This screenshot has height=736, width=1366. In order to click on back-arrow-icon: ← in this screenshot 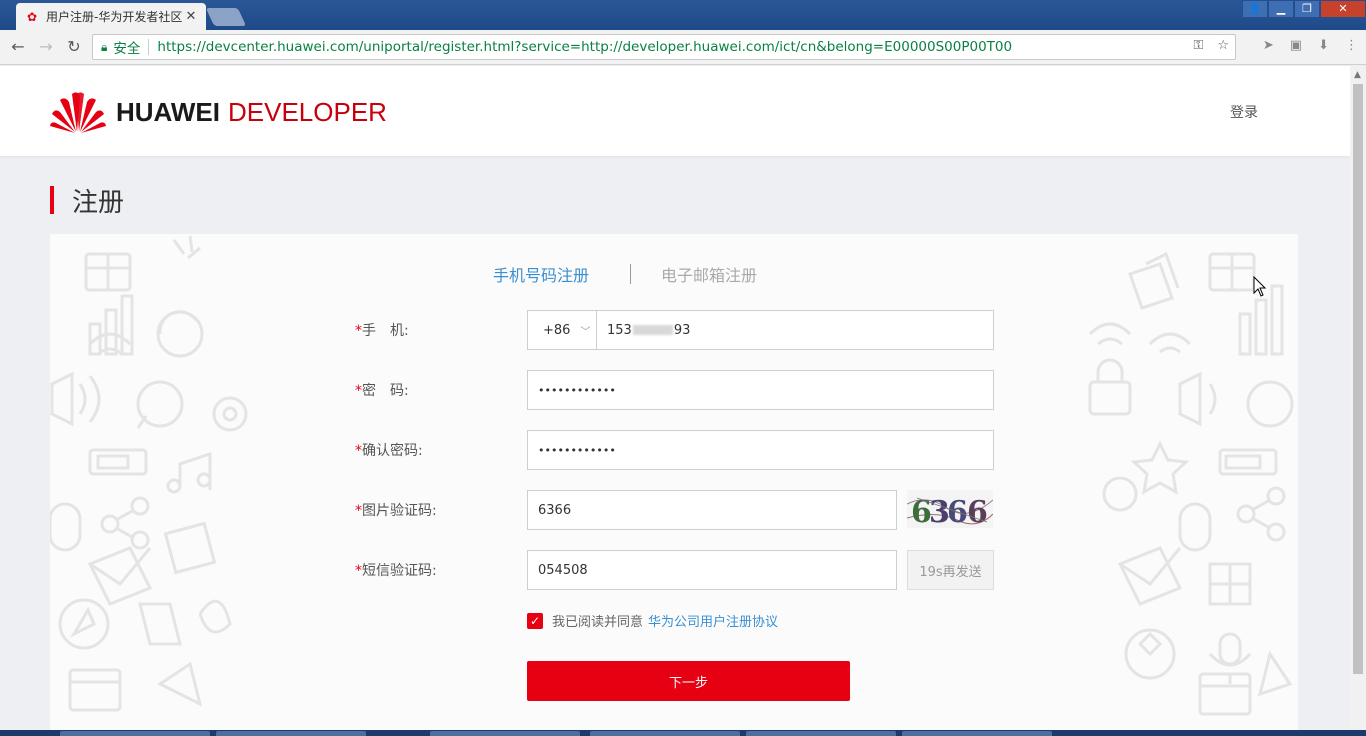, I will do `click(18, 47)`.